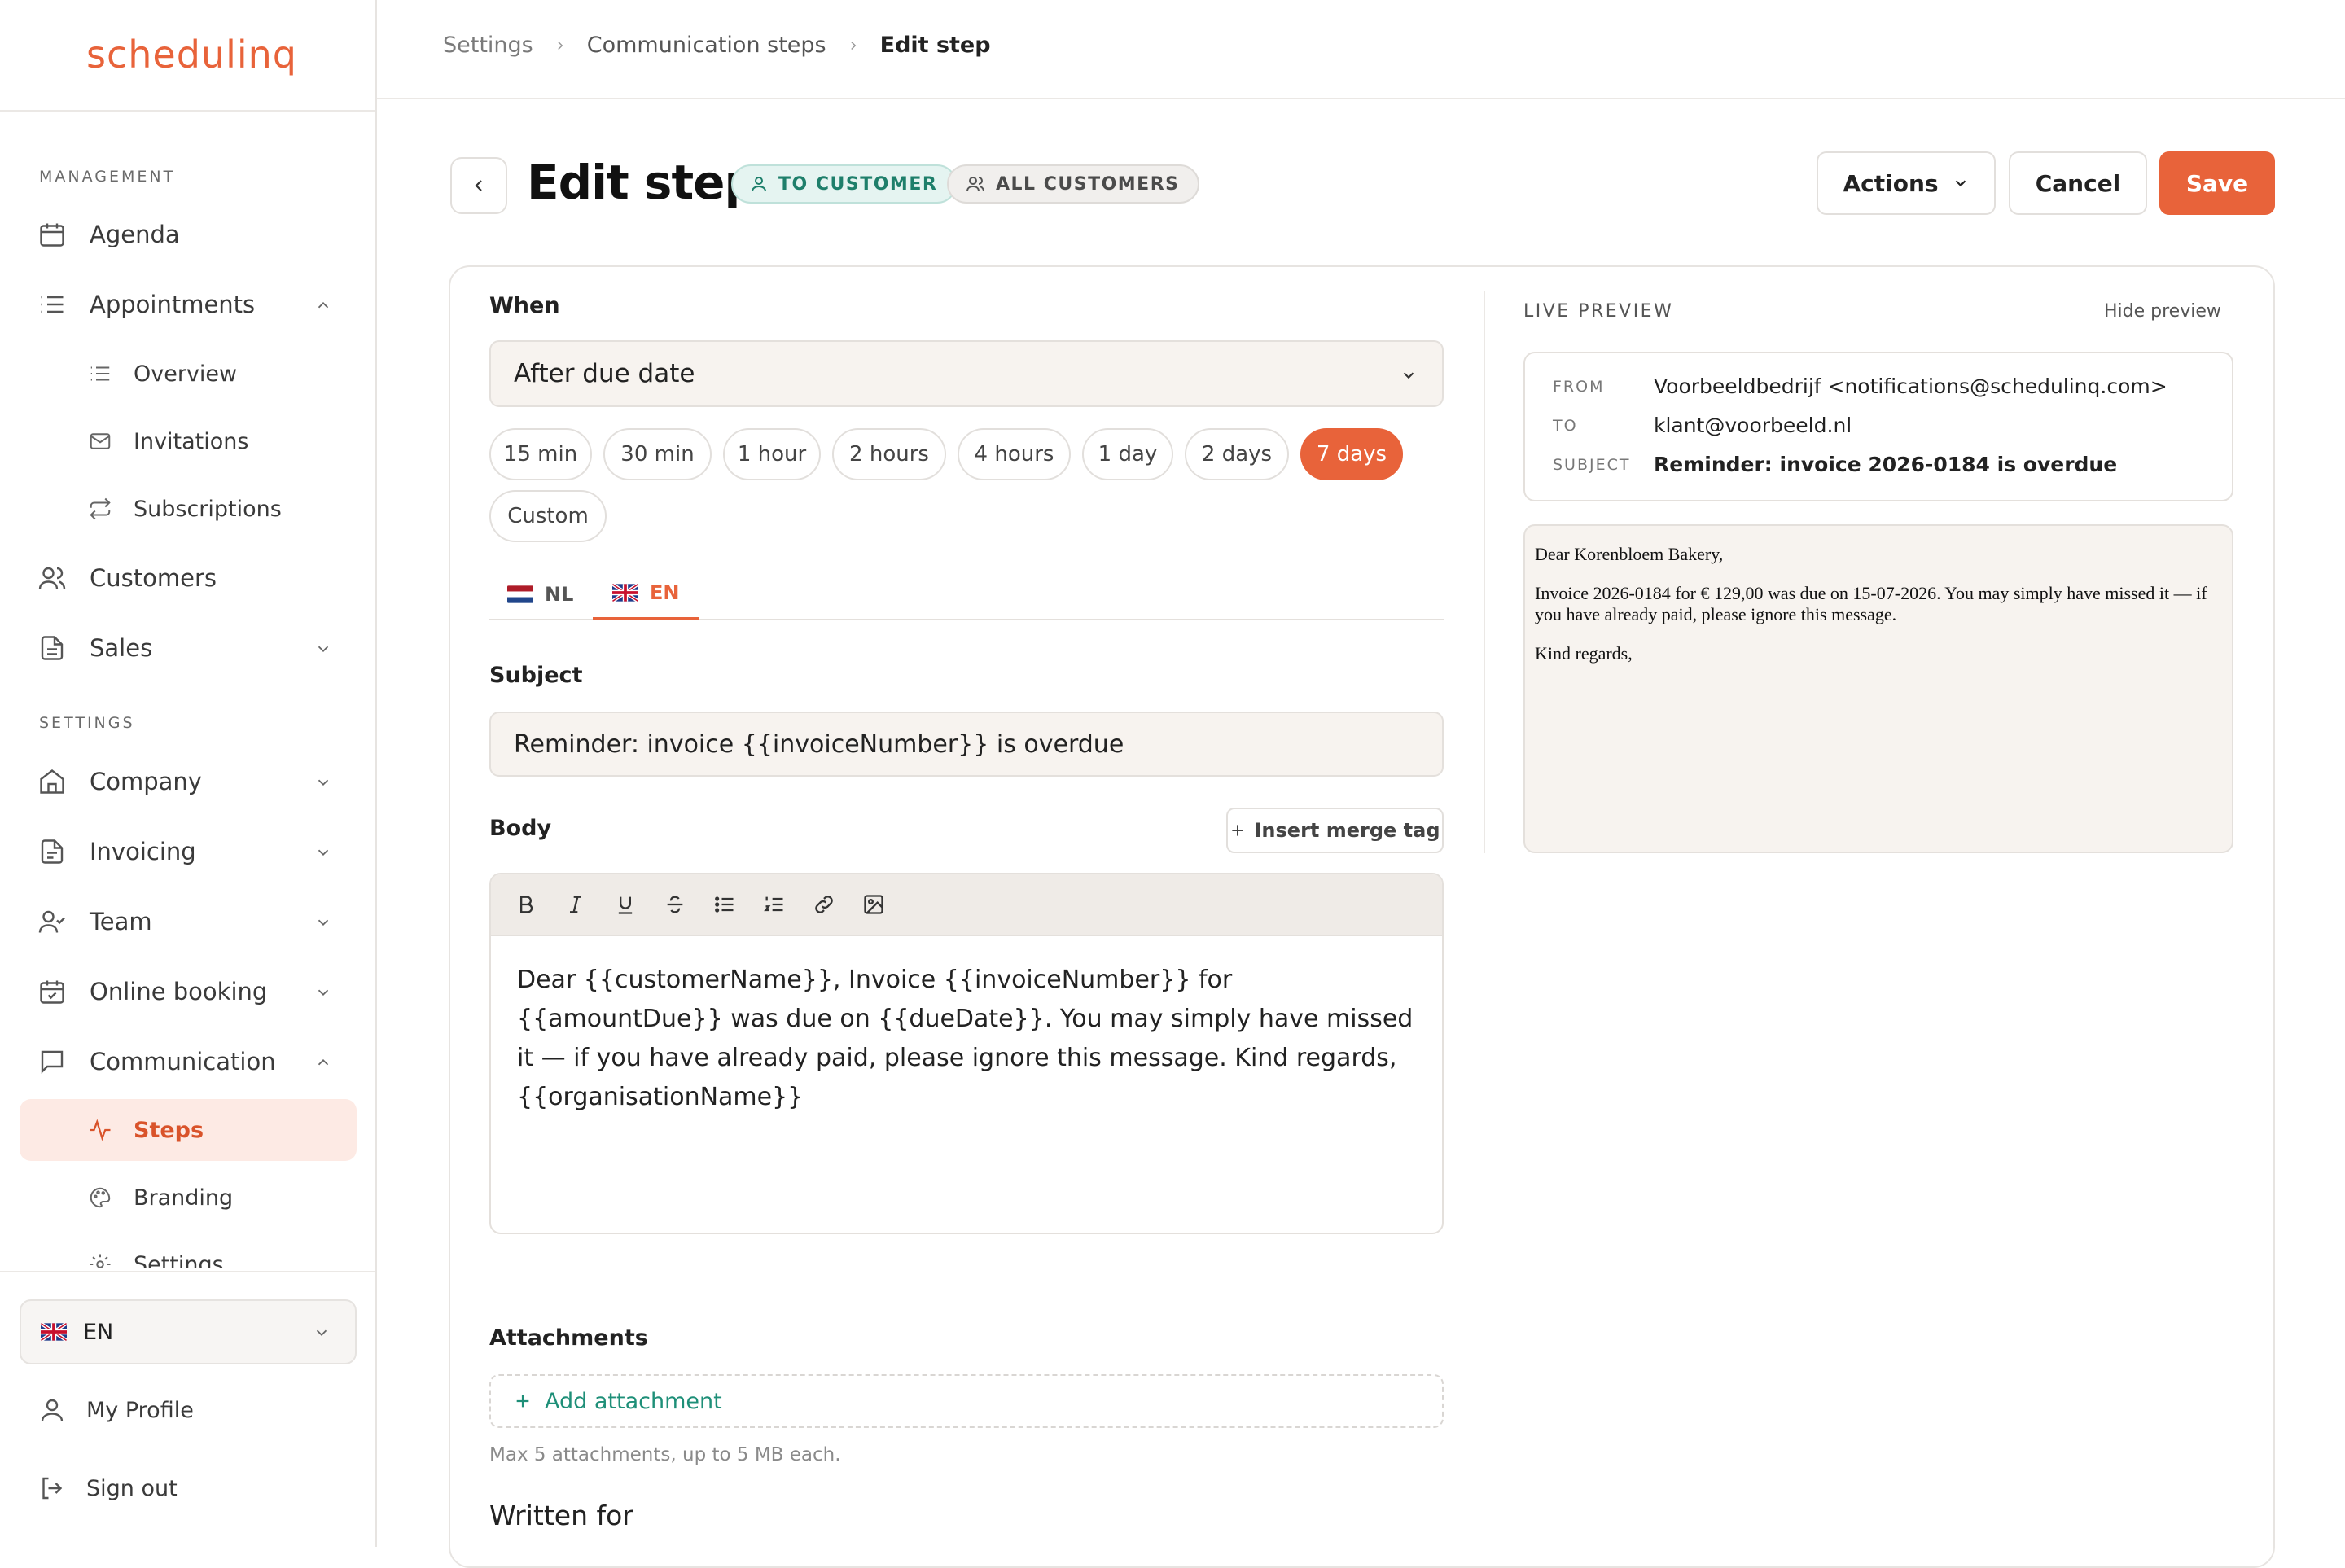 Image resolution: width=2345 pixels, height=1568 pixels. I want to click on audience-badge-customer: TO CUSTOMER, so click(845, 184).